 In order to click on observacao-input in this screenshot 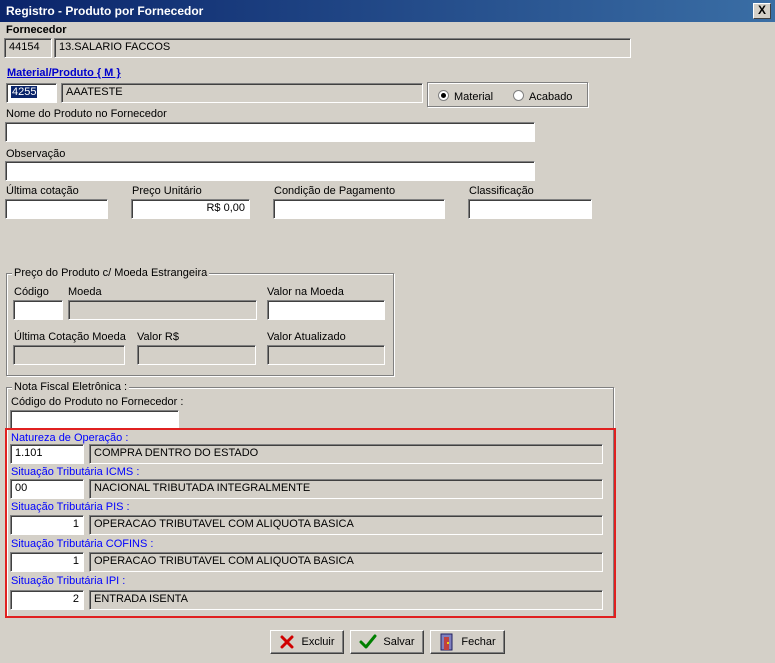, I will do `click(270, 171)`.